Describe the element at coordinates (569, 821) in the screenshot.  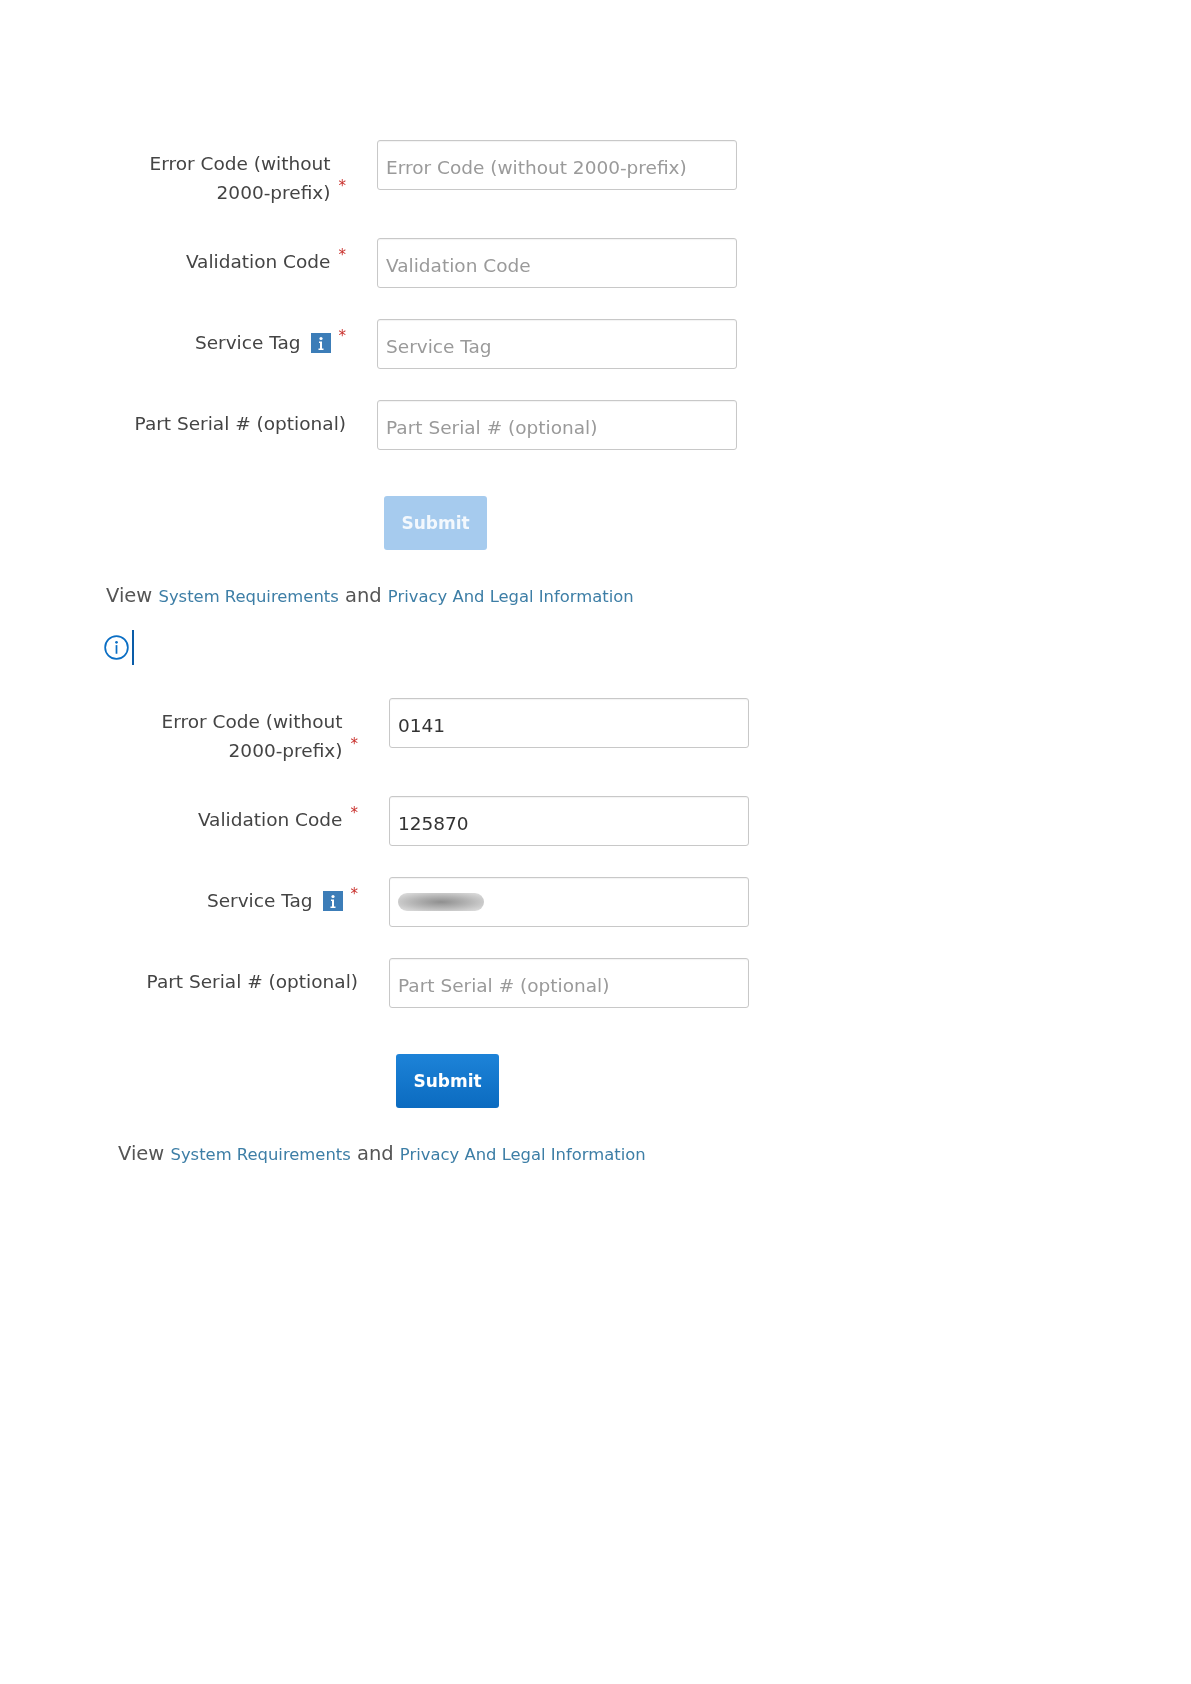
I see `input-field: 125870` at that location.